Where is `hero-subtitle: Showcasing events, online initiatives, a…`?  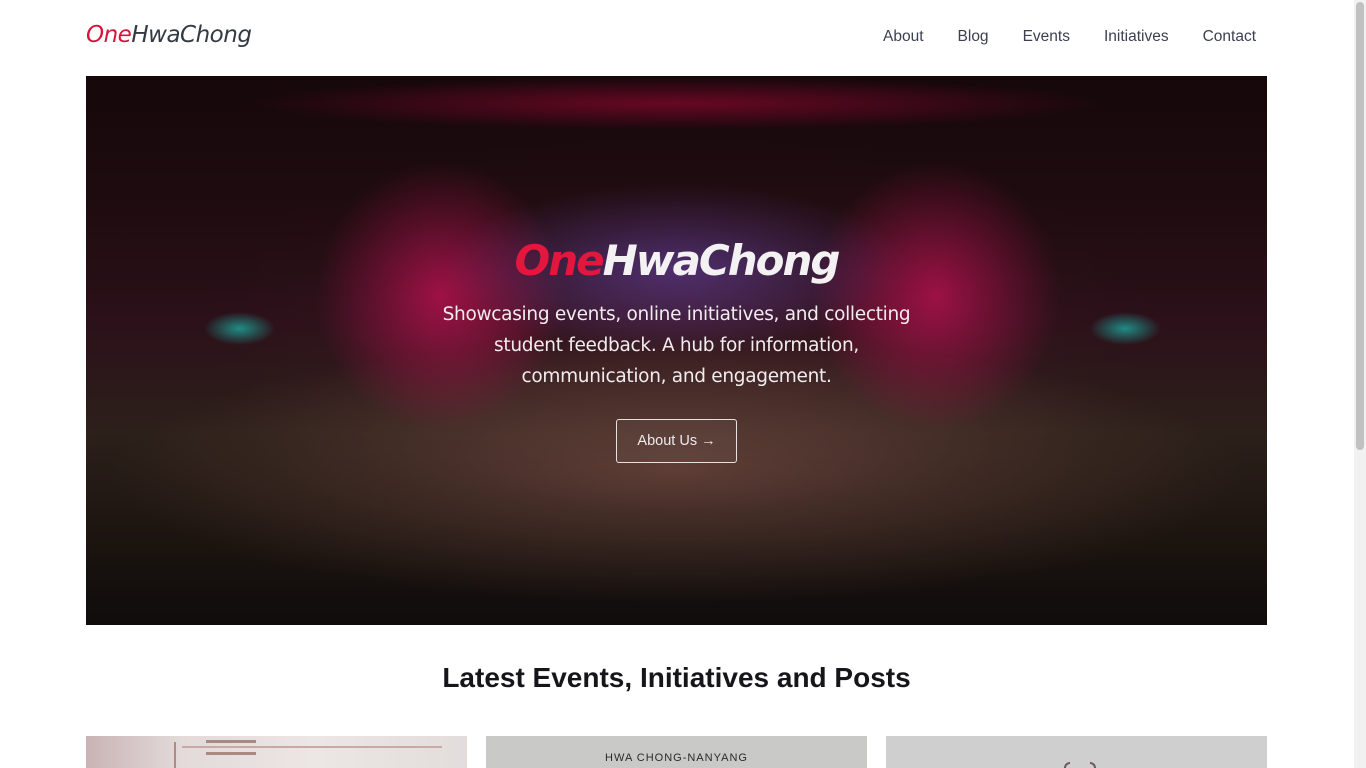
hero-subtitle: Showcasing events, online initiatives, a… is located at coordinates (676, 345).